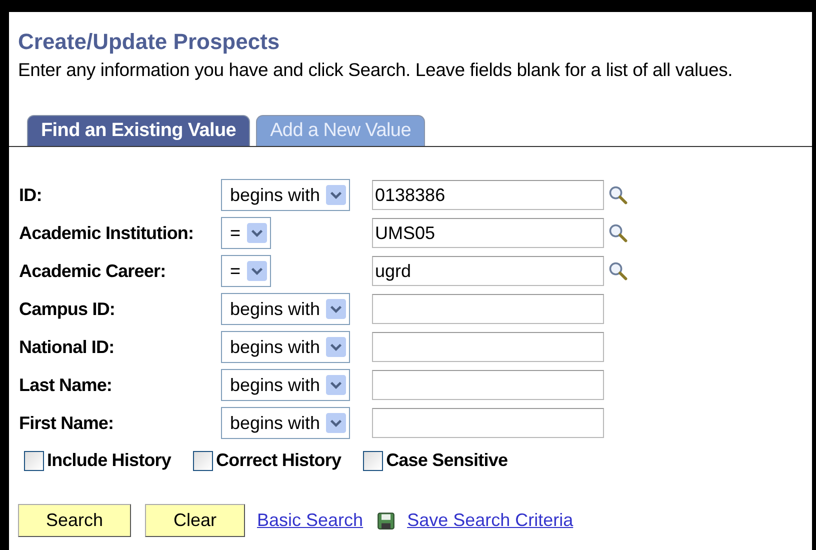 This screenshot has height=550, width=816. Describe the element at coordinates (138, 130) in the screenshot. I see `tab: Find an Existing Value` at that location.